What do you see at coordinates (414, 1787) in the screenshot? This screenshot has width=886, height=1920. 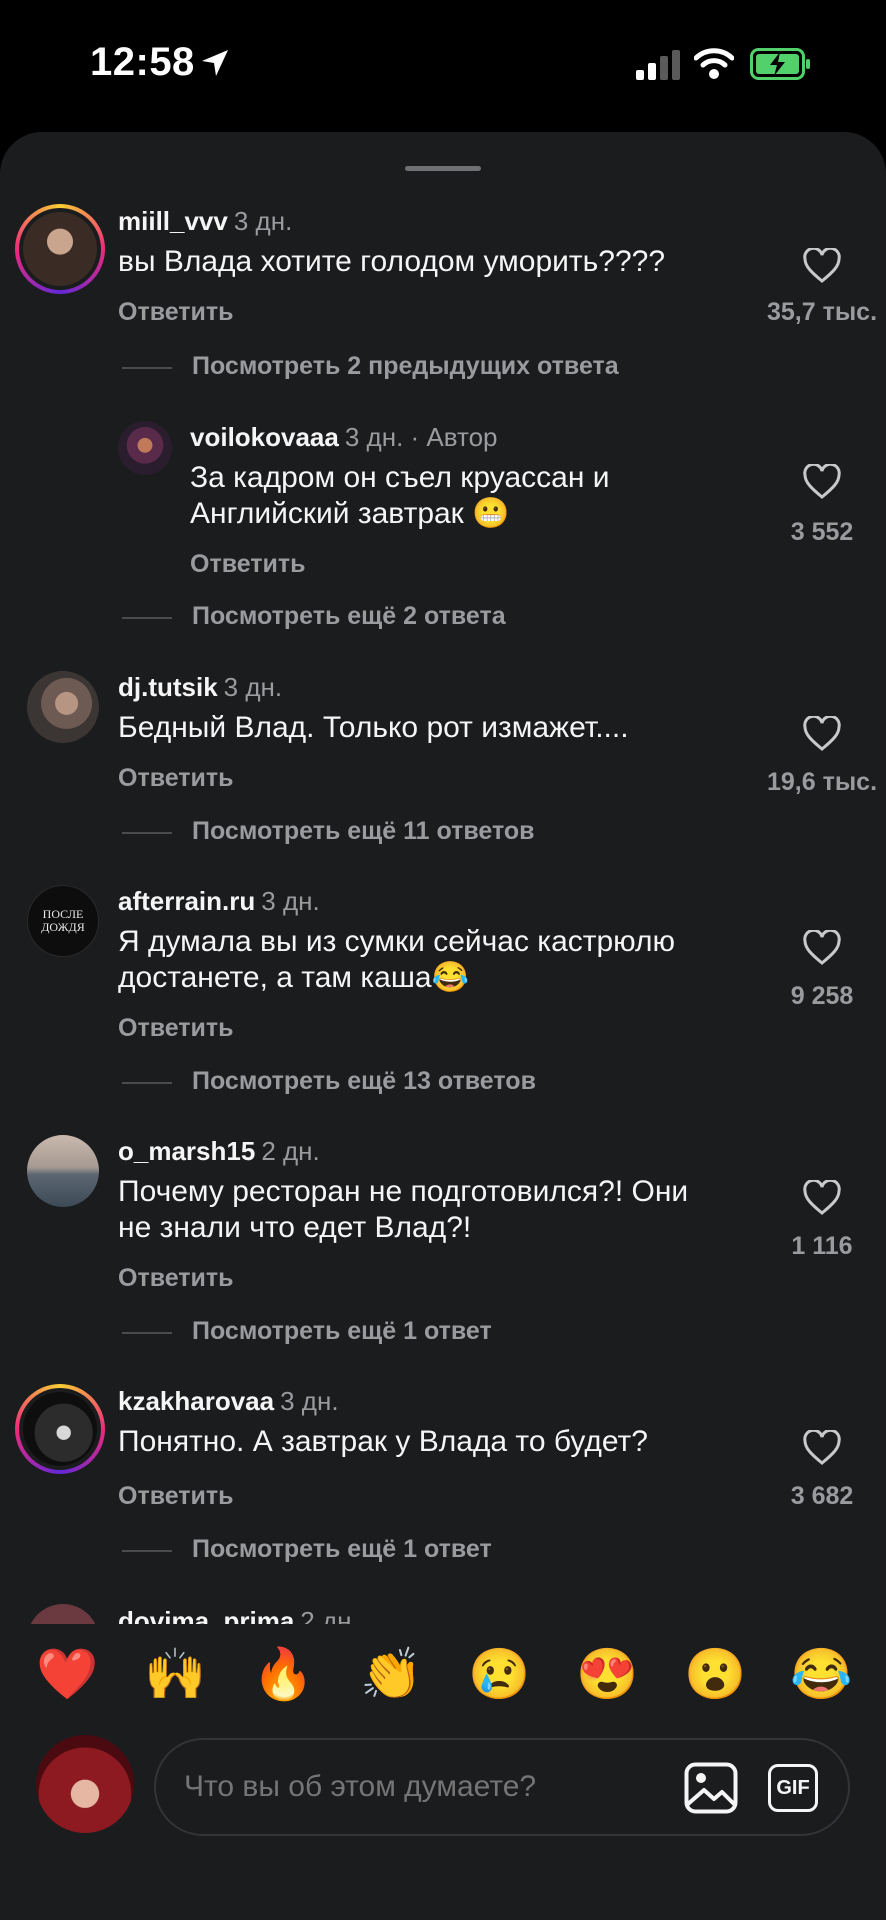 I see `comment-input` at bounding box center [414, 1787].